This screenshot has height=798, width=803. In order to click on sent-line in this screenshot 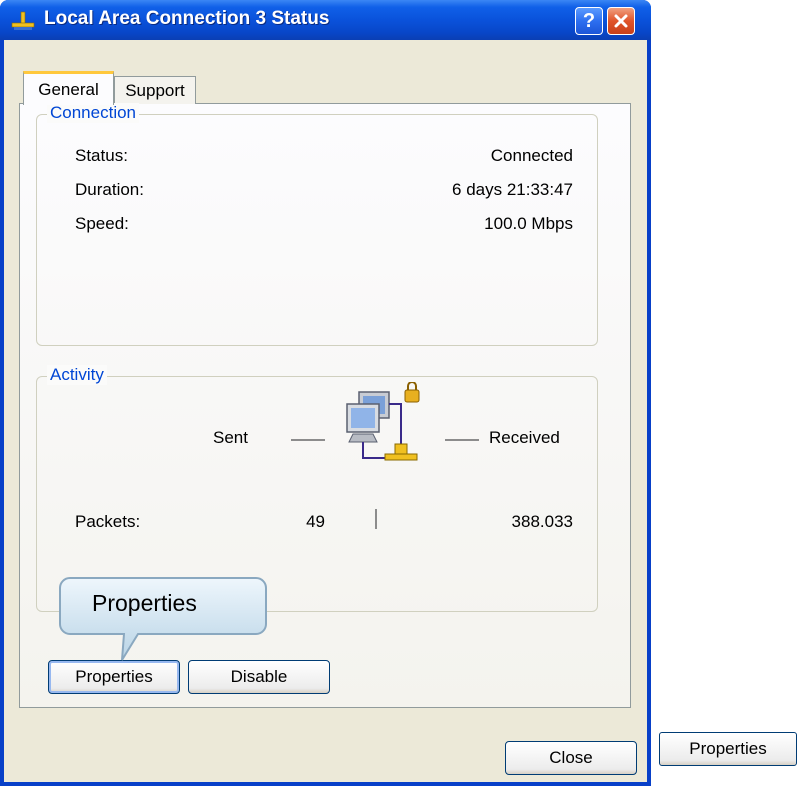, I will do `click(308, 440)`.